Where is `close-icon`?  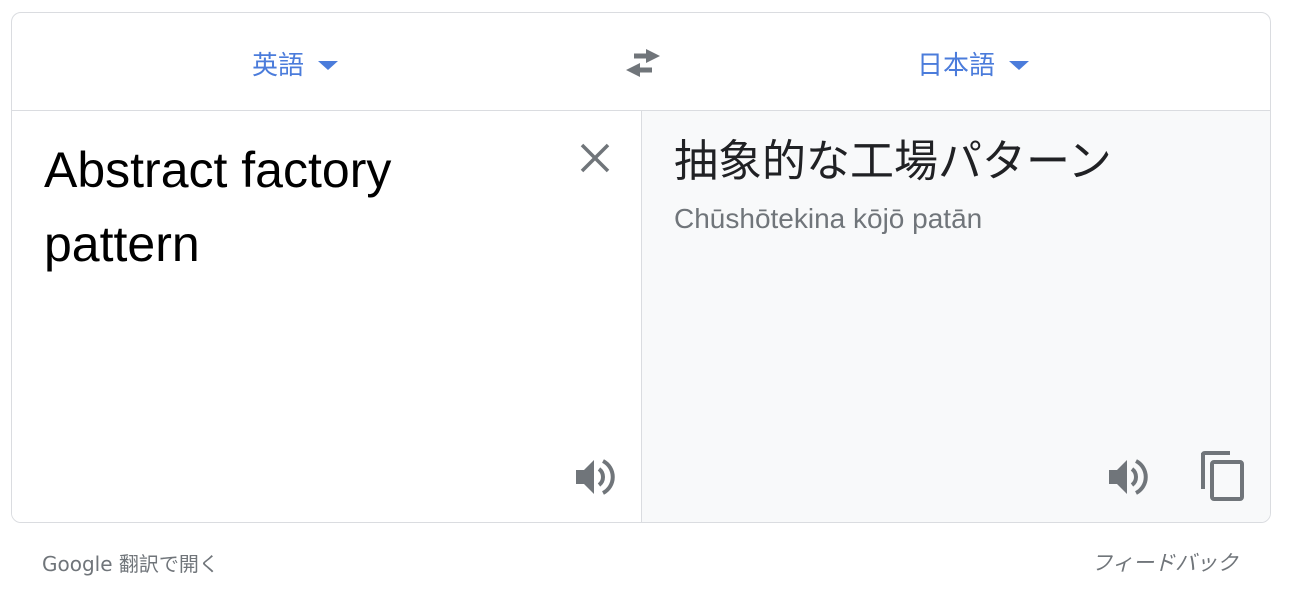
close-icon is located at coordinates (595, 158).